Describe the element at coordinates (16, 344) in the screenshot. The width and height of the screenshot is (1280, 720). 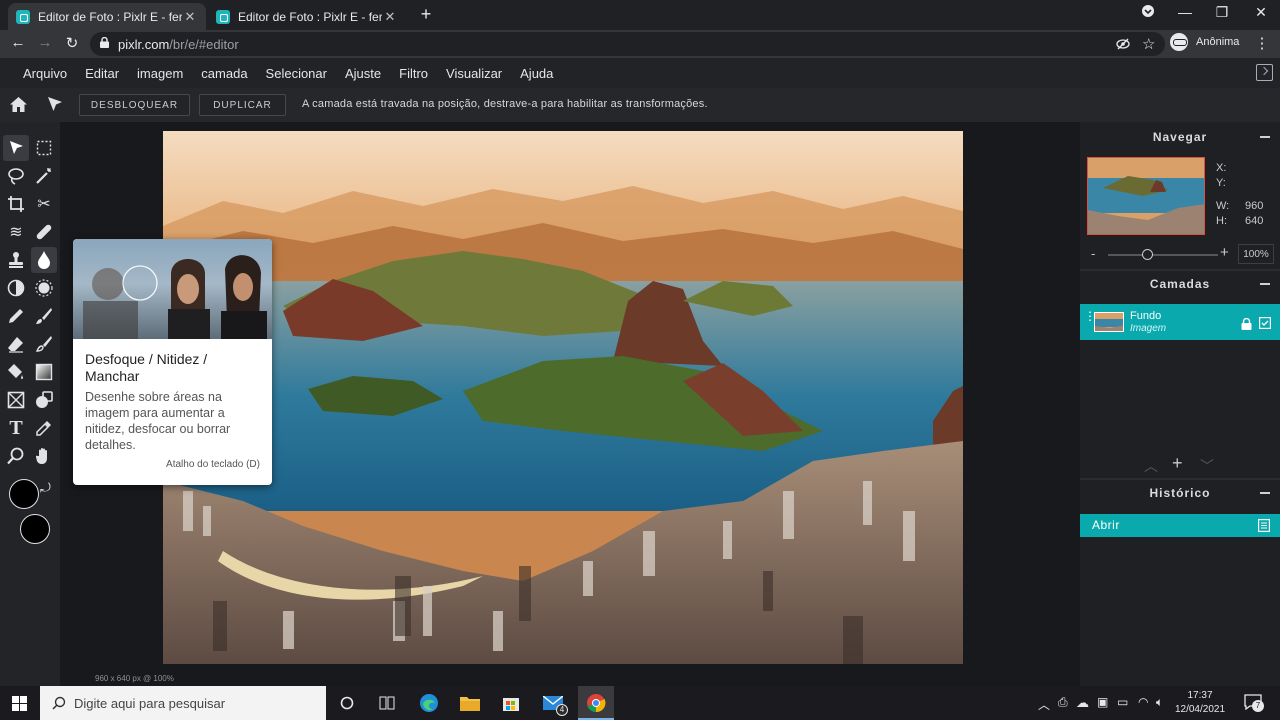
I see `eraser-icon` at that location.